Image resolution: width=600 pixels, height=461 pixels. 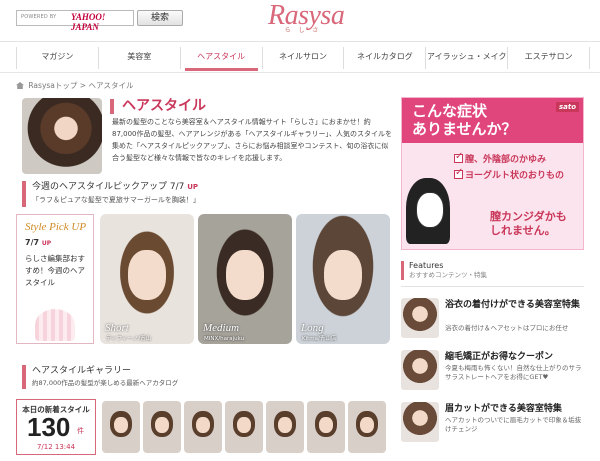 I want to click on nav-esthetic-salon: エステサロン, so click(x=549, y=58).